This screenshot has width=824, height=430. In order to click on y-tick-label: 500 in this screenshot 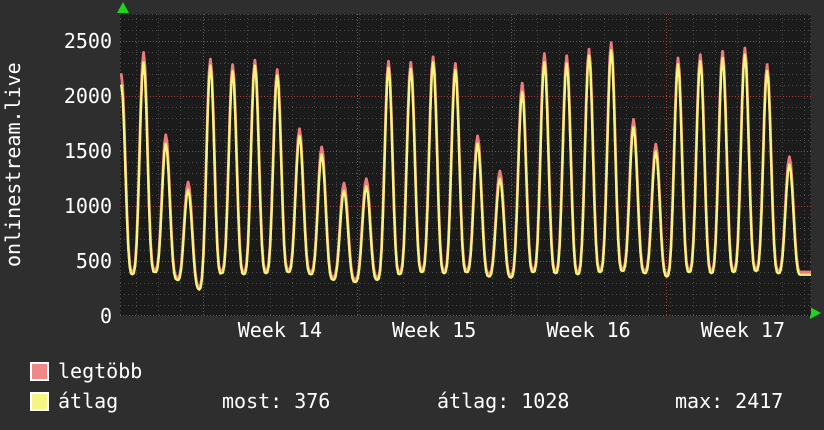, I will do `click(93, 261)`.